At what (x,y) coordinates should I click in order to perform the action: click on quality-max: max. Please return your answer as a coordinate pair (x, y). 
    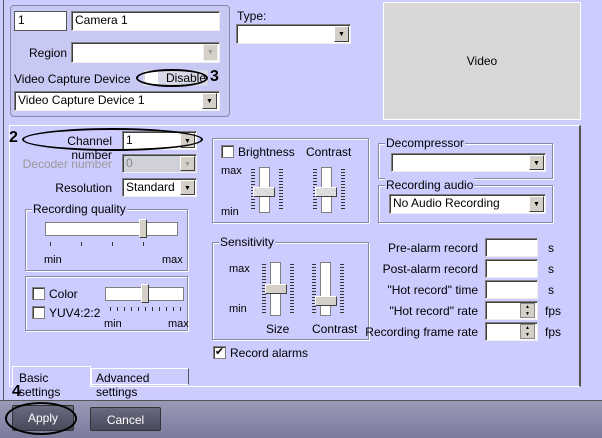
    Looking at the image, I should click on (172, 260).